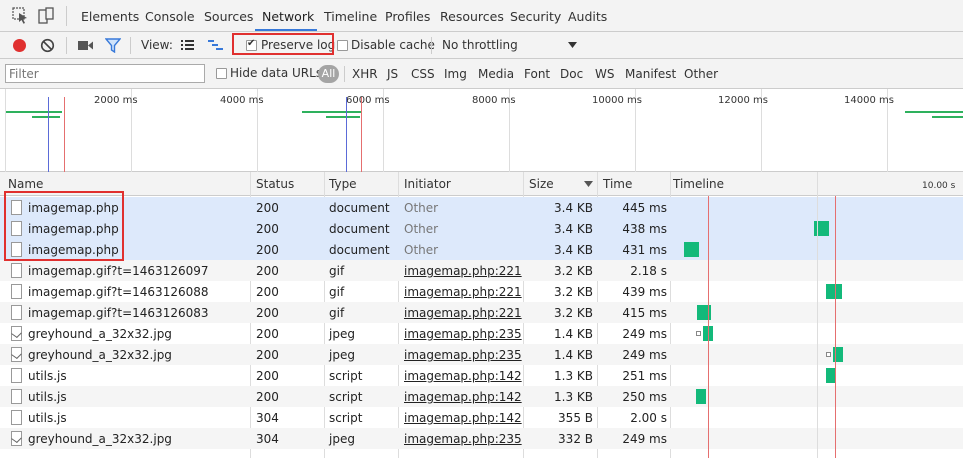 This screenshot has width=963, height=458. I want to click on filter-type-other: Other, so click(701, 74).